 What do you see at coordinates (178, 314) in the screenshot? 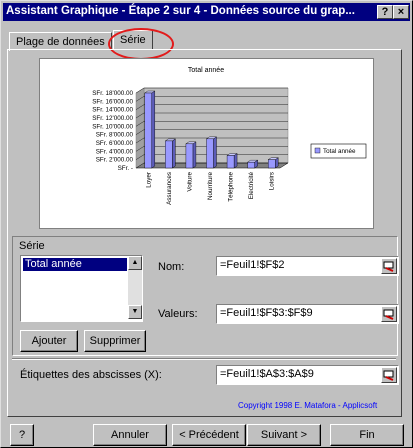
I see `values-label: Valeurs:` at bounding box center [178, 314].